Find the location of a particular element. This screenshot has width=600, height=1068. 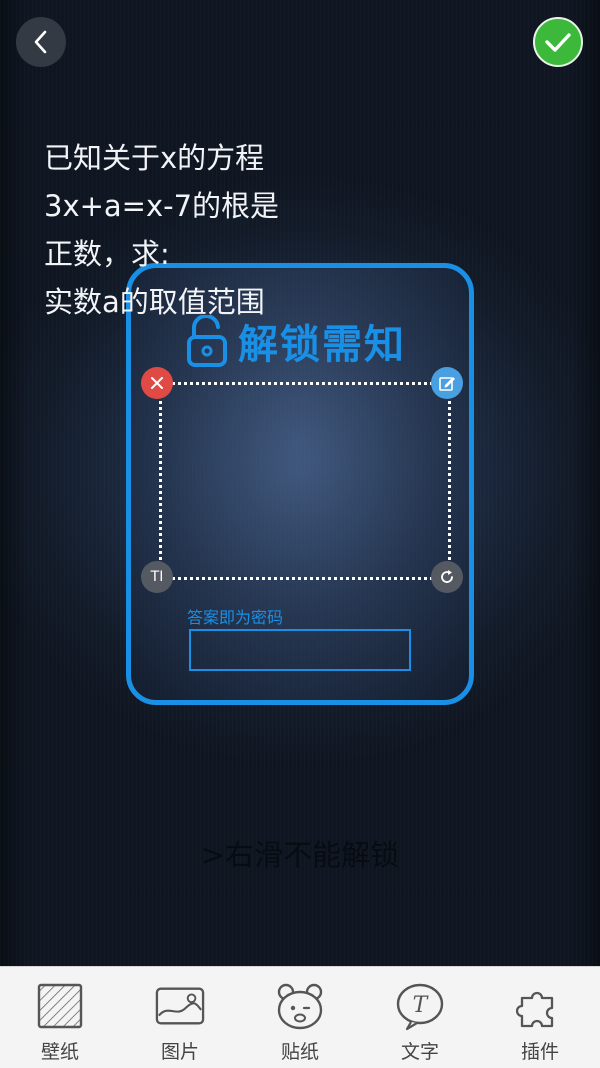

tool-sticker: 贴纸 is located at coordinates (300, 1017).